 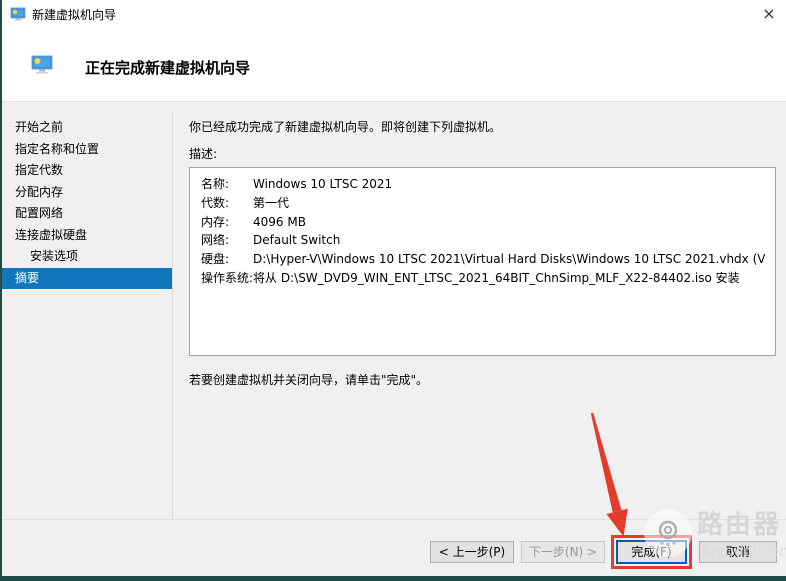 What do you see at coordinates (483, 222) in the screenshot?
I see `summary-row: 内存: 4096 MB` at bounding box center [483, 222].